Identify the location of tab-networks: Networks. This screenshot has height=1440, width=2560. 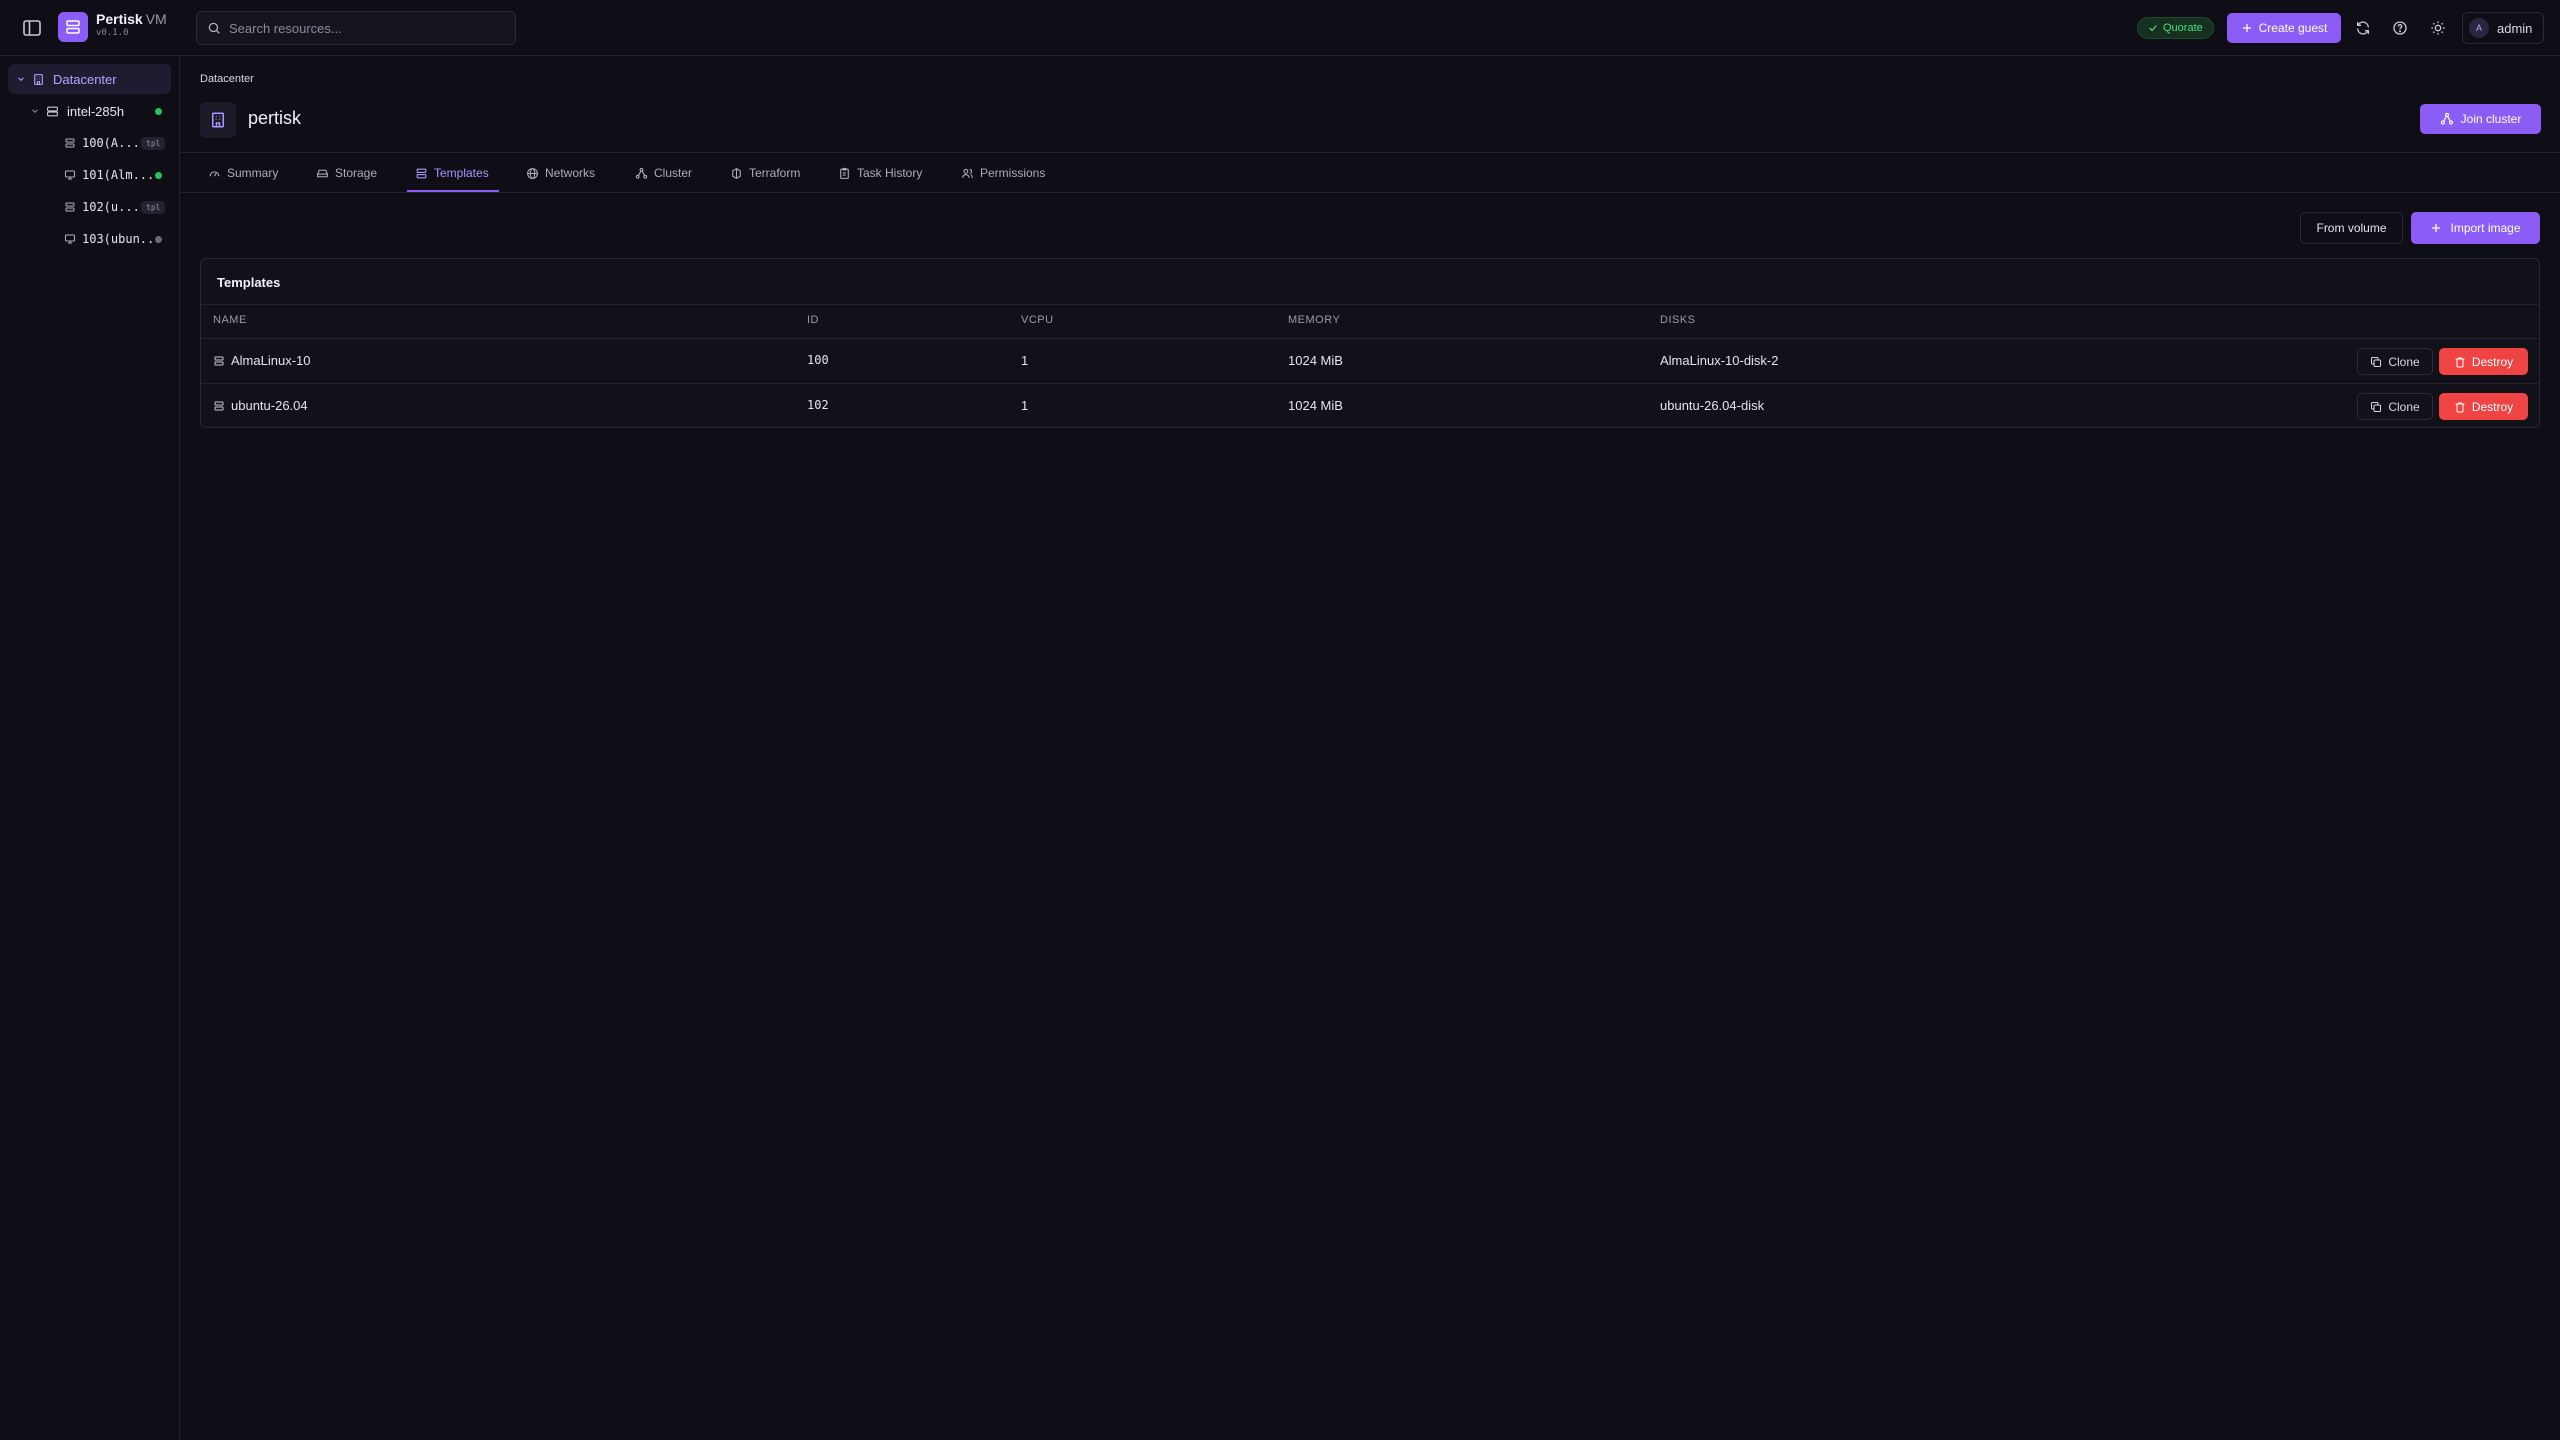
(560, 173).